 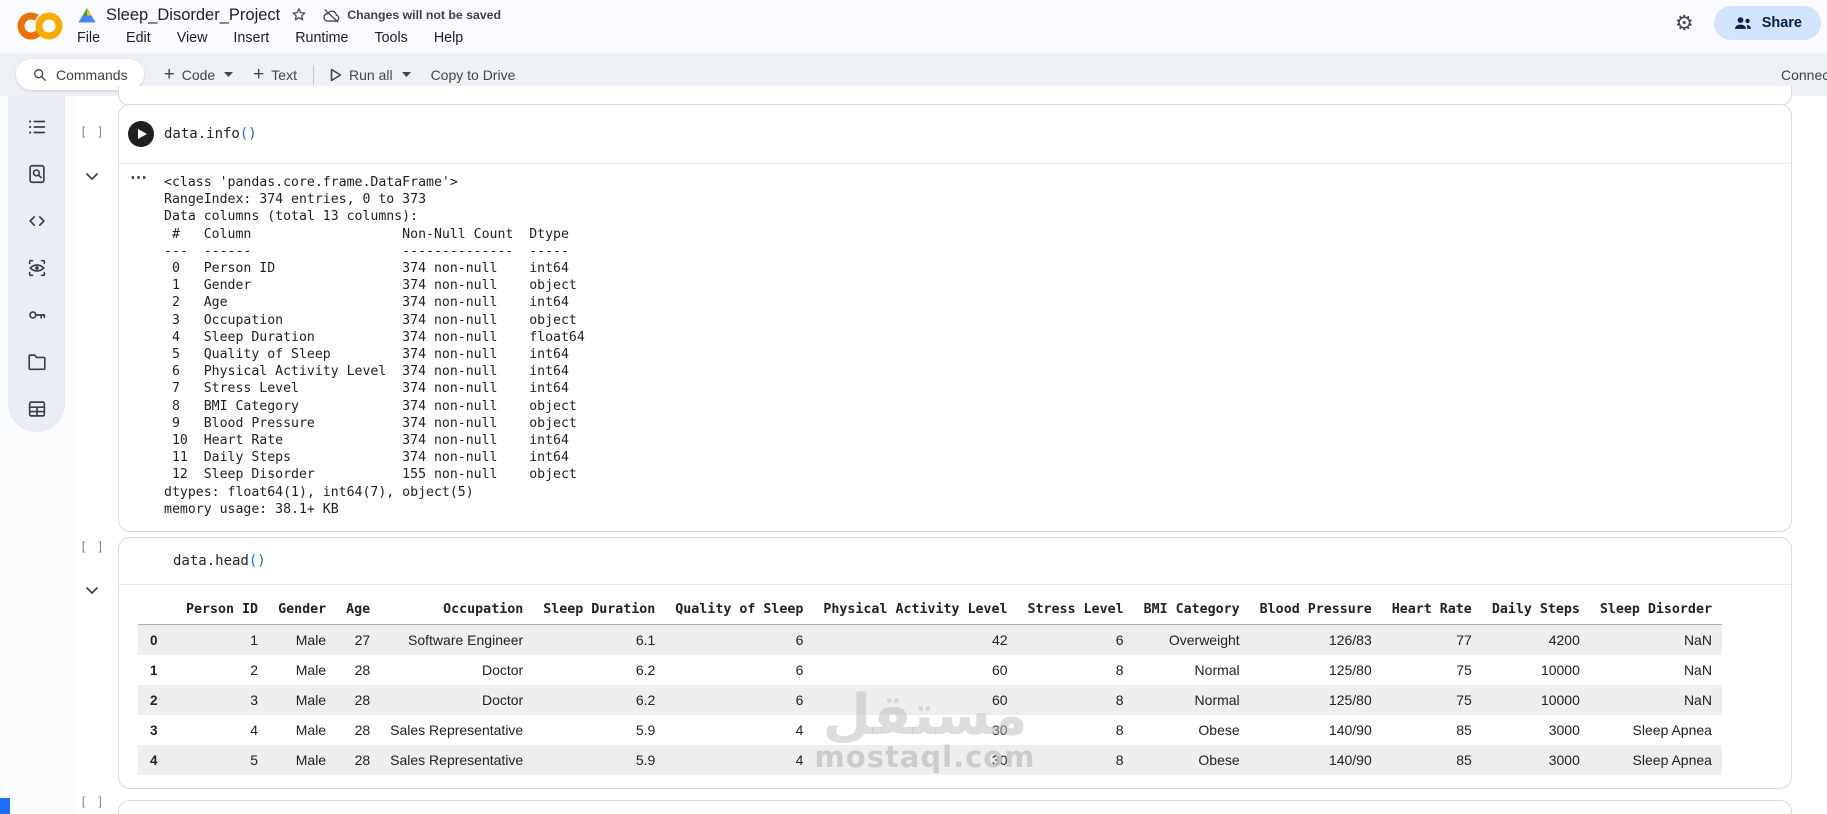 What do you see at coordinates (88, 38) in the screenshot?
I see `menu-file: File` at bounding box center [88, 38].